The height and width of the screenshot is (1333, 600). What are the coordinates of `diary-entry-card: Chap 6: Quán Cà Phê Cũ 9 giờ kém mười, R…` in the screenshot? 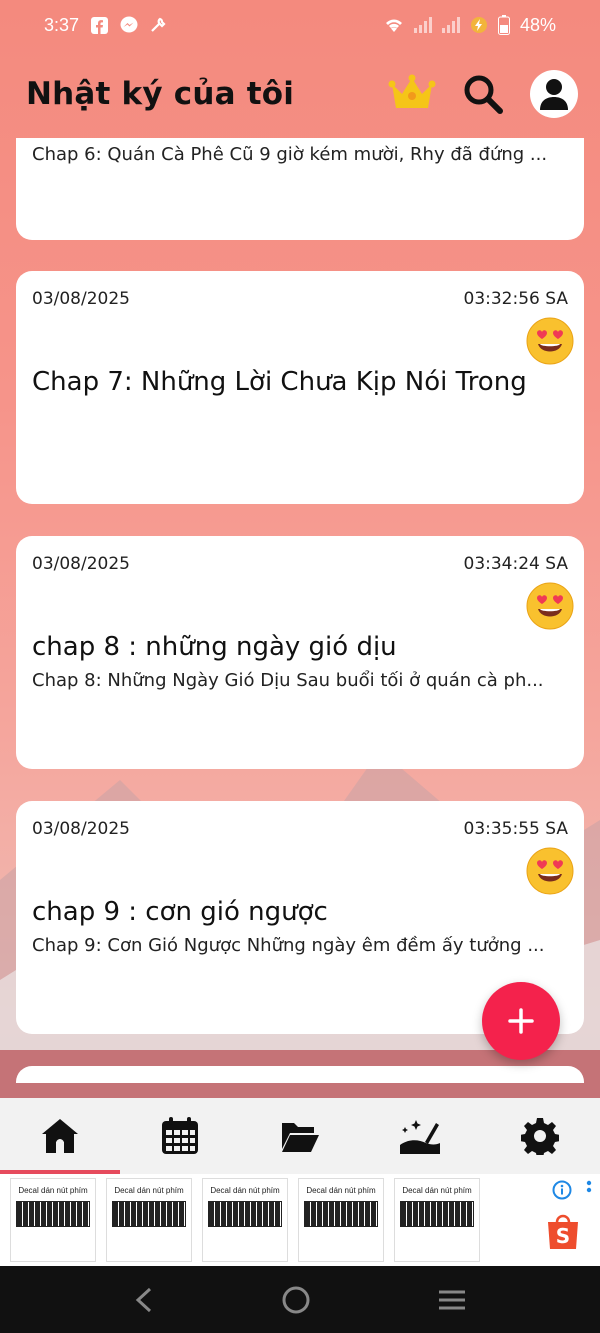 It's located at (300, 189).